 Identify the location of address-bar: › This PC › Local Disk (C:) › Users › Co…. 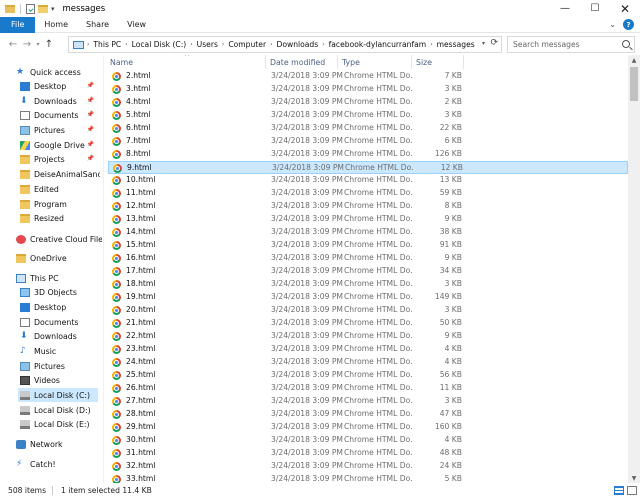
(285, 44).